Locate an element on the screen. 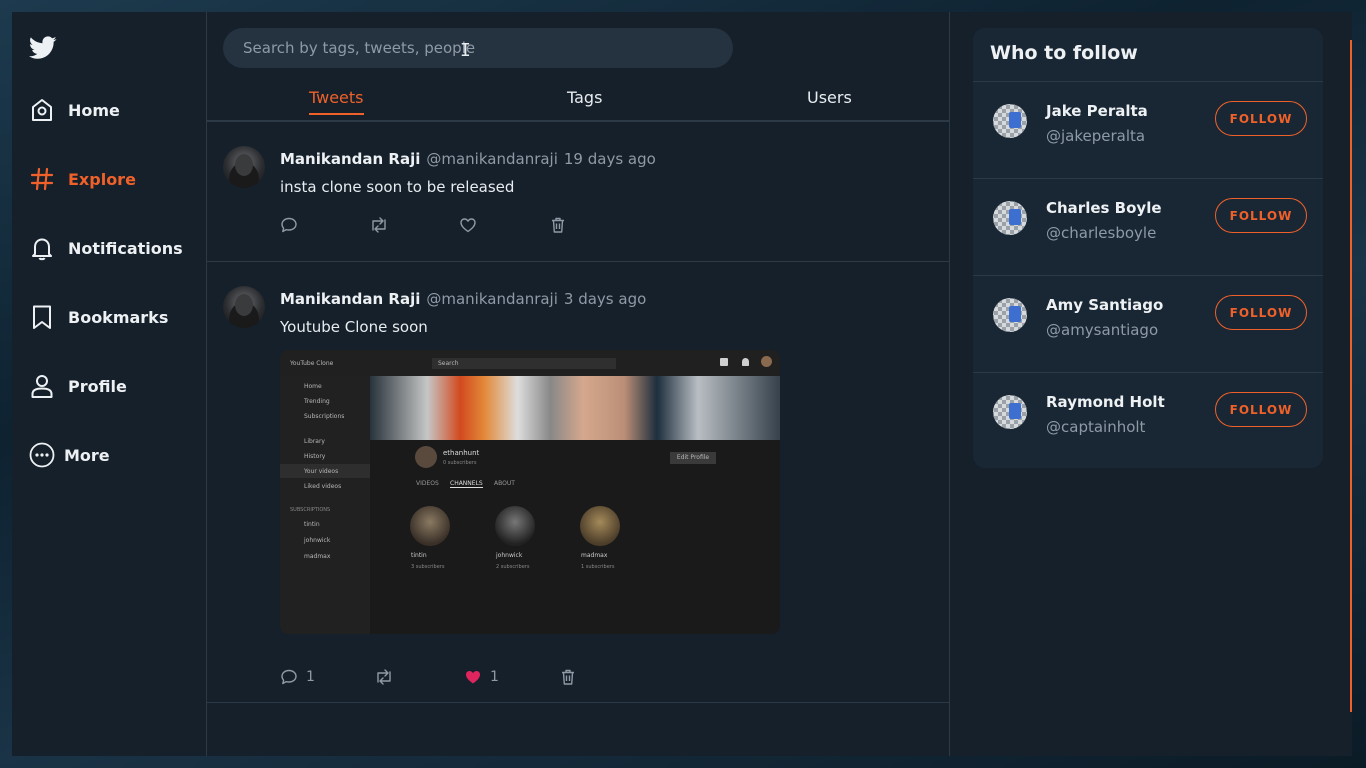  image-banner is located at coordinates (575, 408).